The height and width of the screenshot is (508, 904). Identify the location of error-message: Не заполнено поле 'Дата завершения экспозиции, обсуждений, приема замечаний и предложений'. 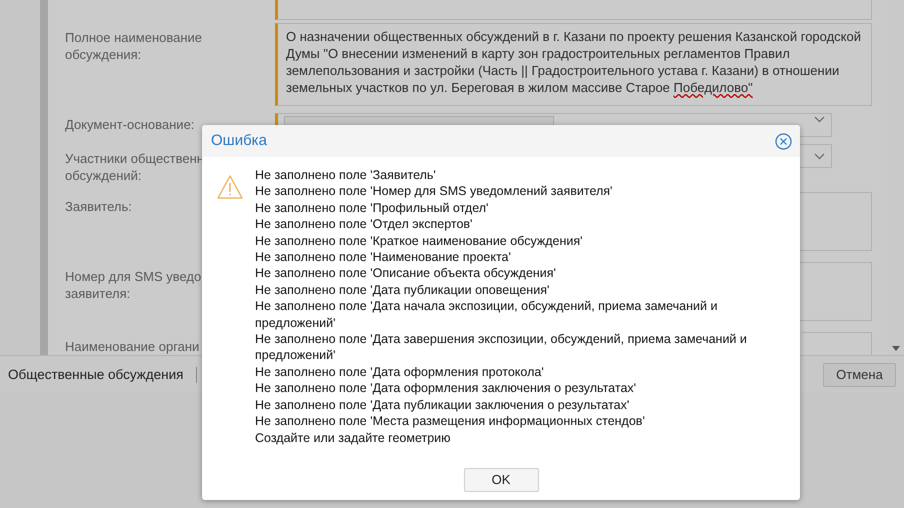
(501, 347).